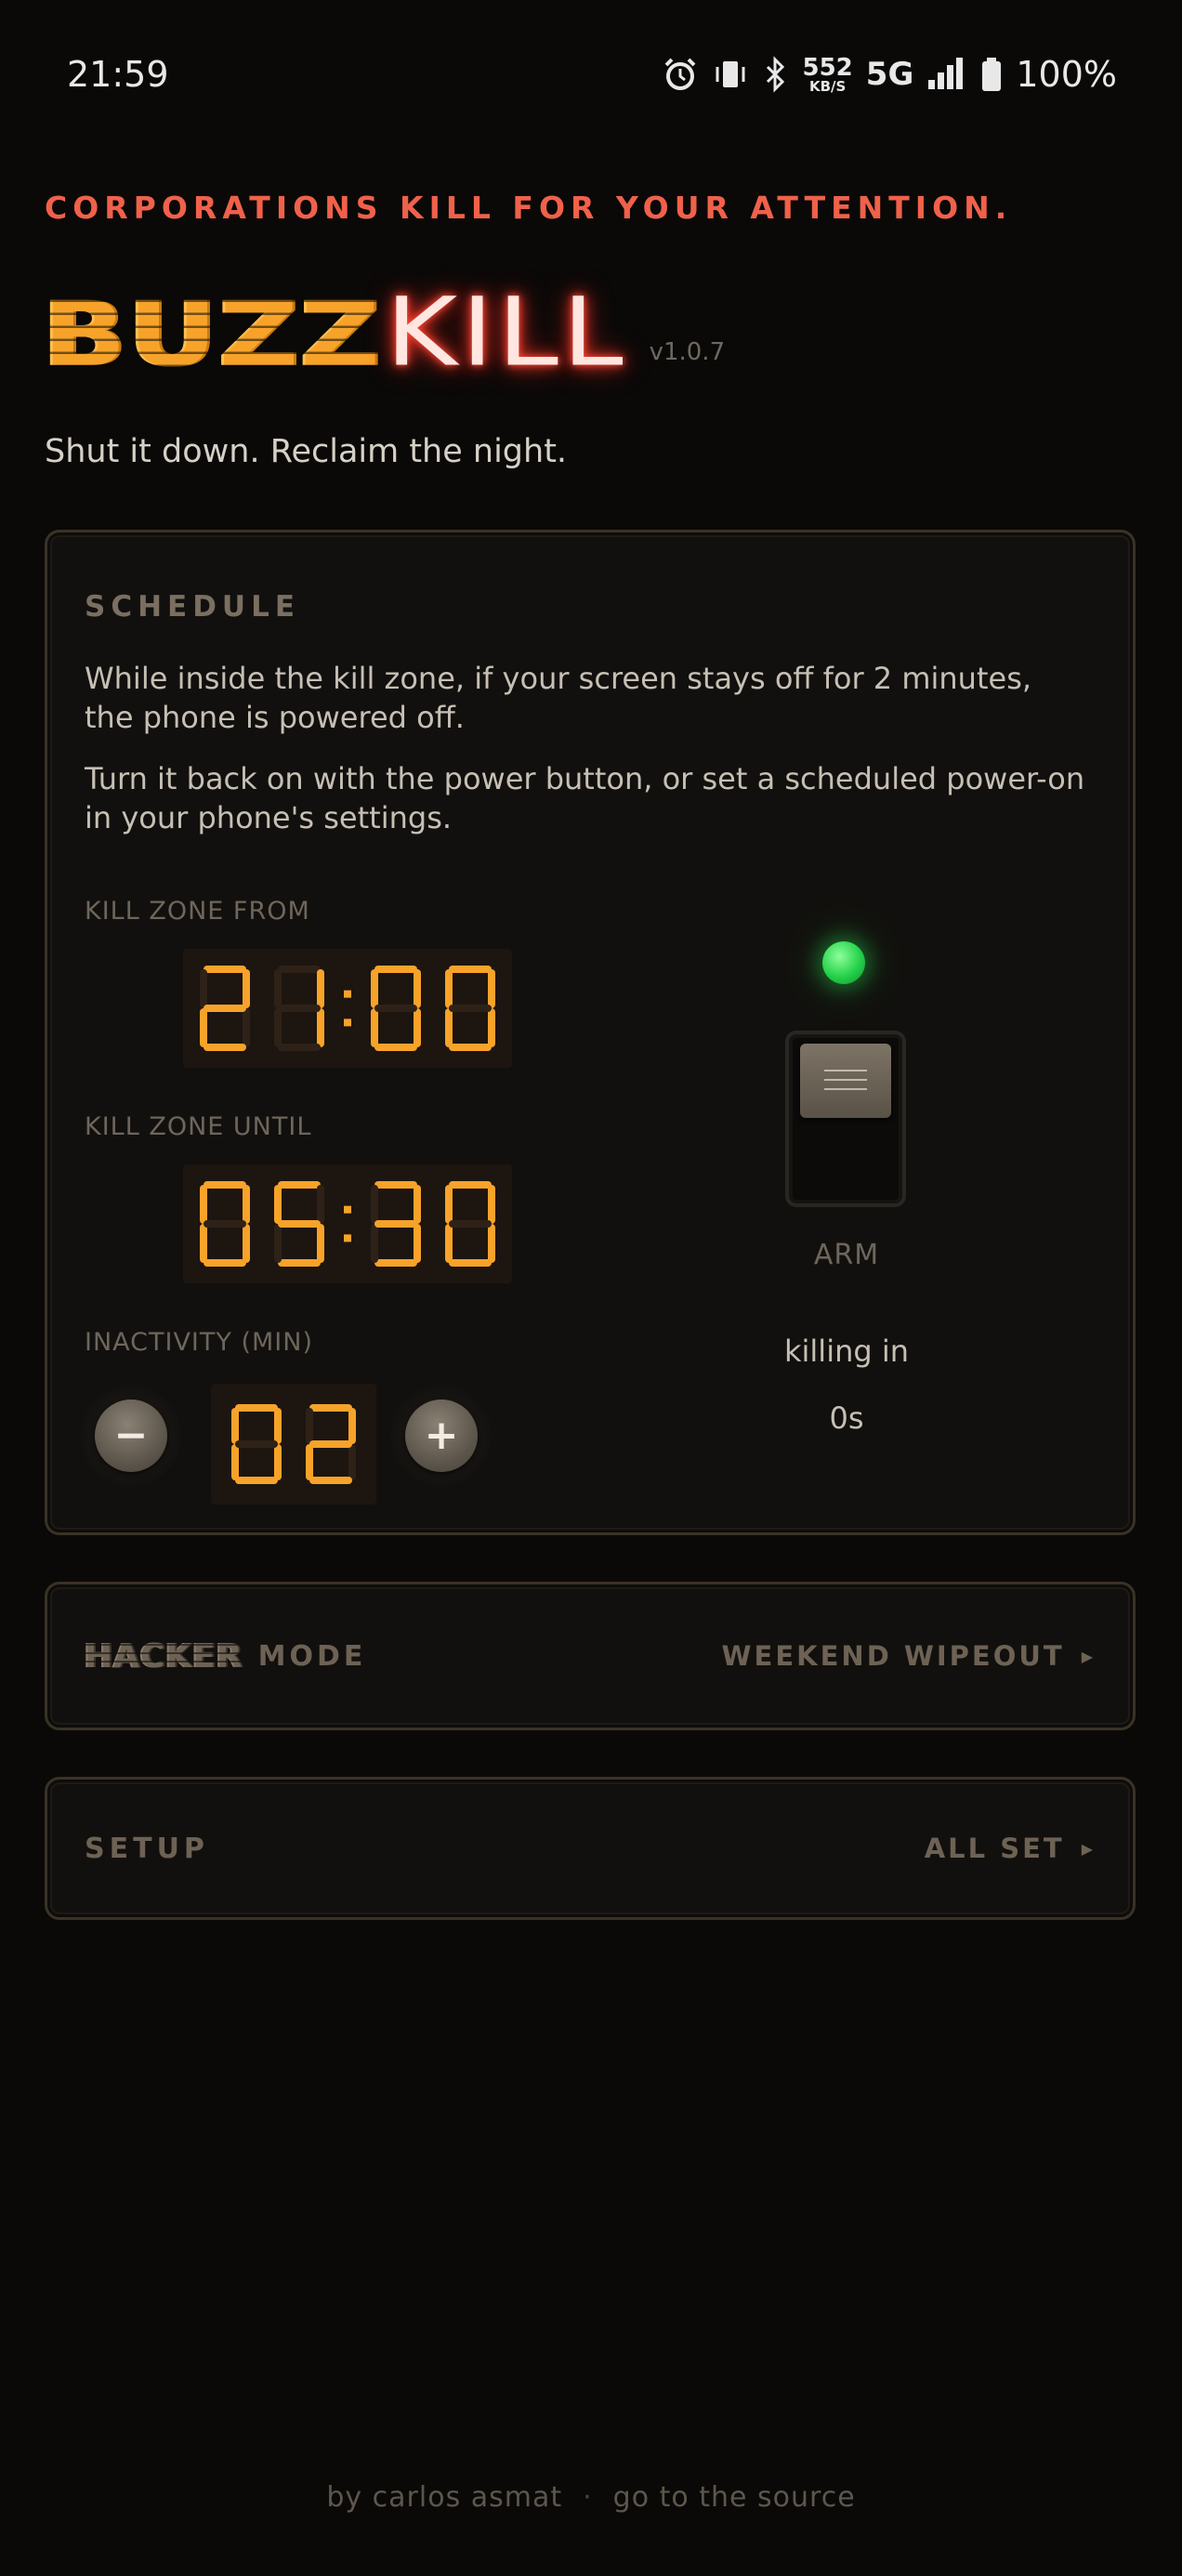 The width and height of the screenshot is (1182, 2576). I want to click on setup-title: SETUP, so click(147, 1848).